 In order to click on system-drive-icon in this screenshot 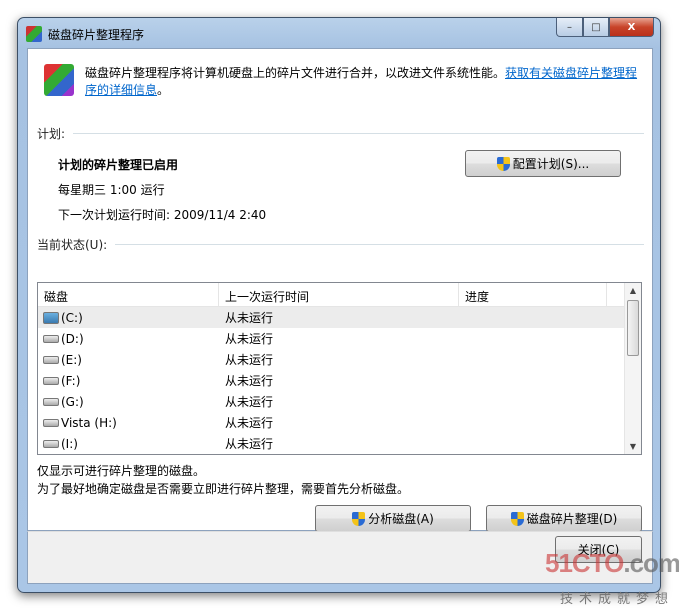, I will do `click(51, 317)`.